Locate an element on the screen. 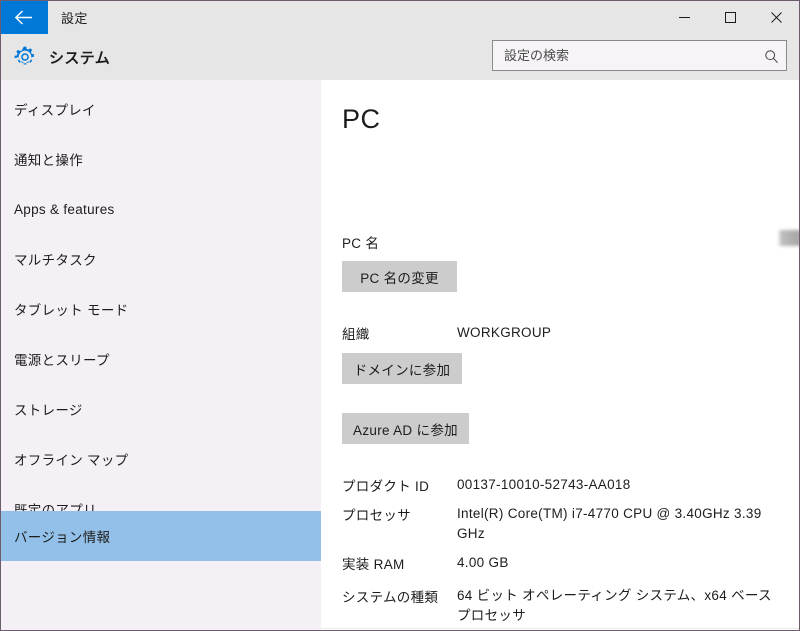 This screenshot has width=800, height=631. join-domain-button: ドメインに参加 is located at coordinates (402, 368).